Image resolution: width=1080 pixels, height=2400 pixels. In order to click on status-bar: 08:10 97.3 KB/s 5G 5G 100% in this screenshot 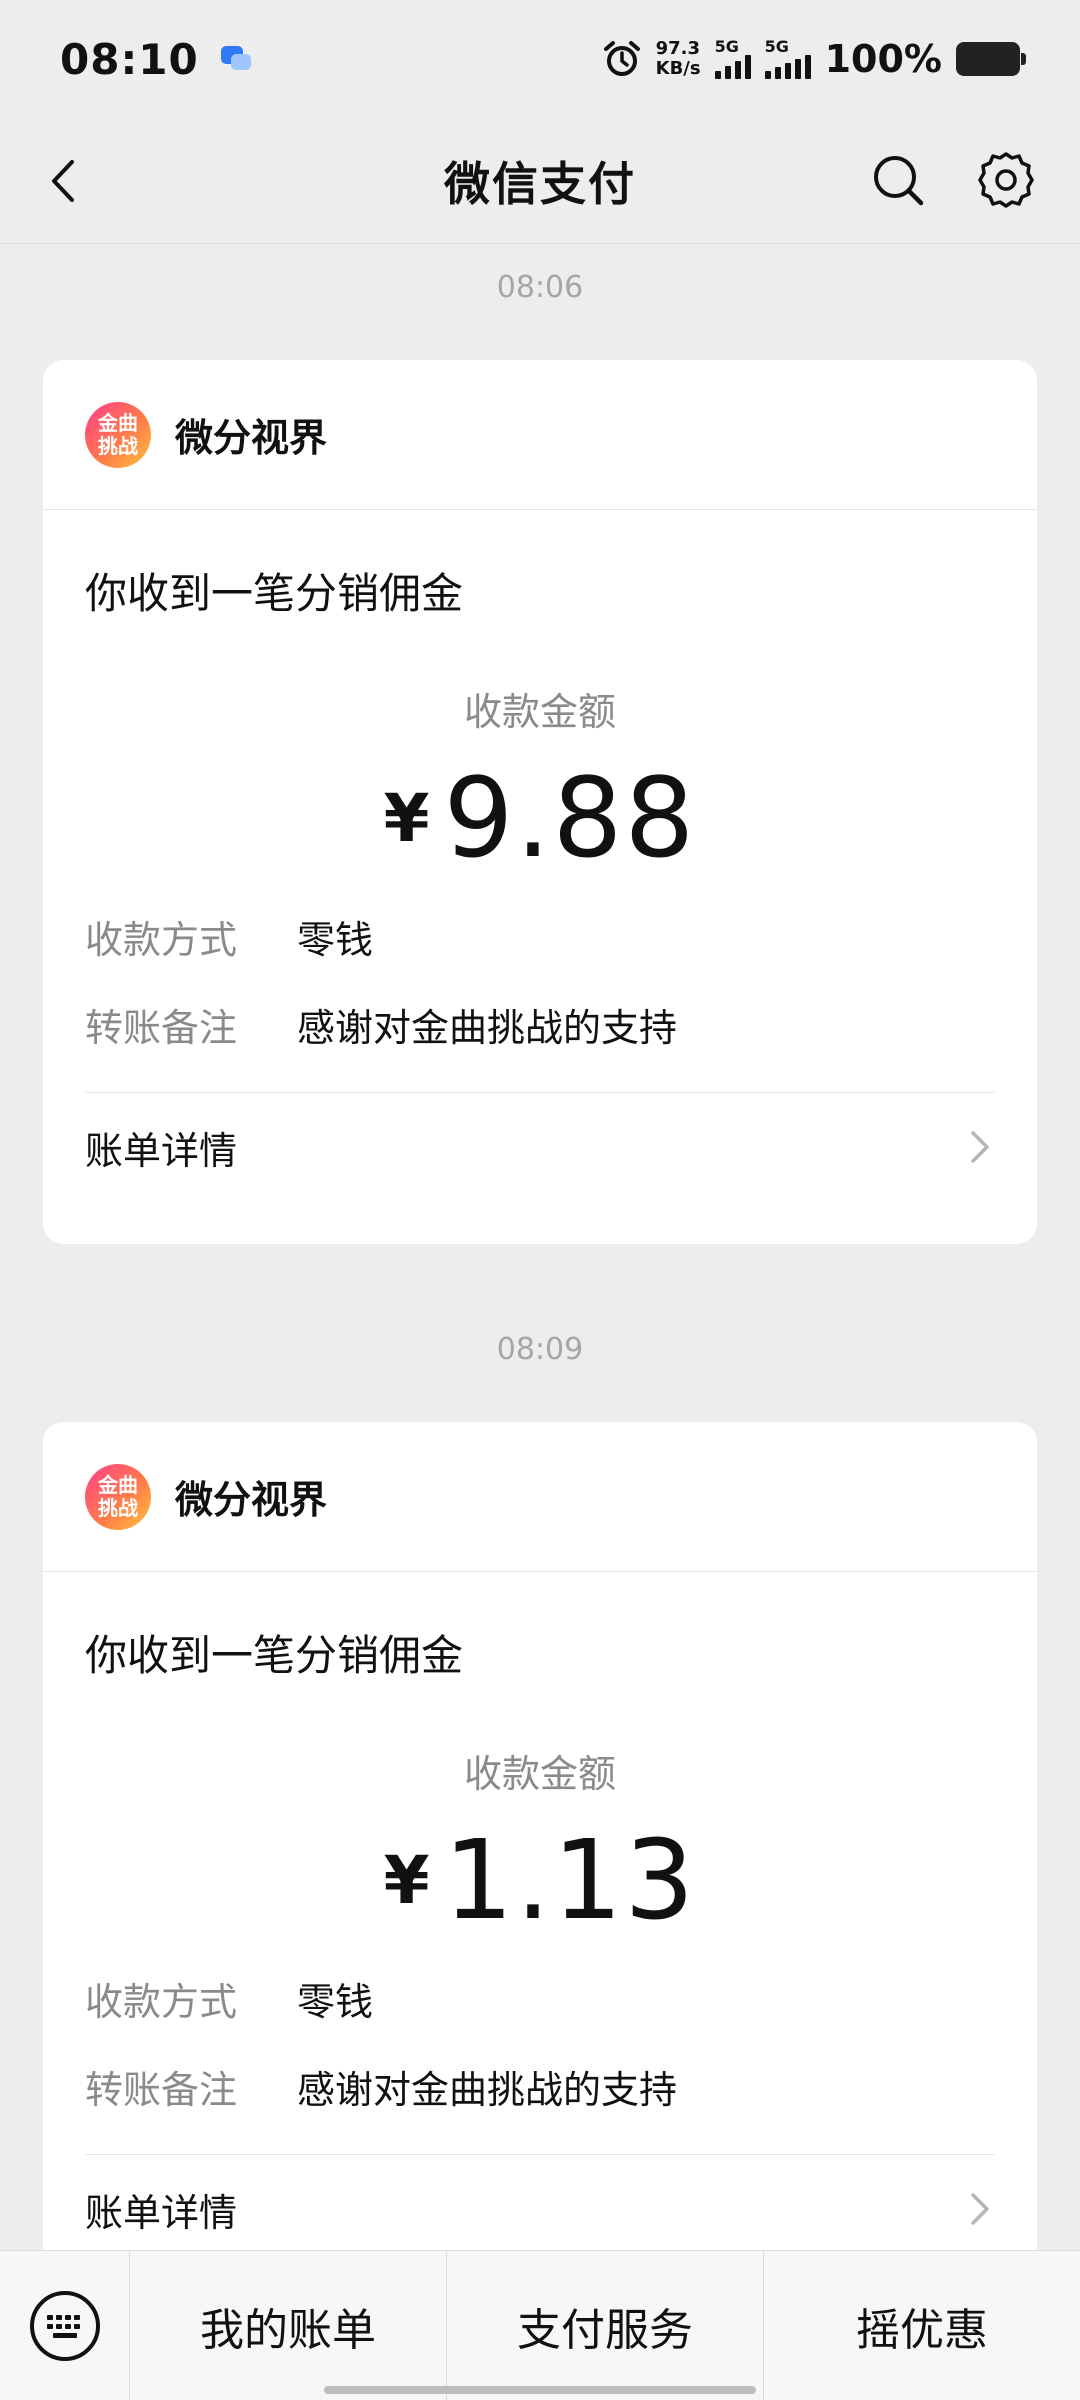, I will do `click(540, 59)`.